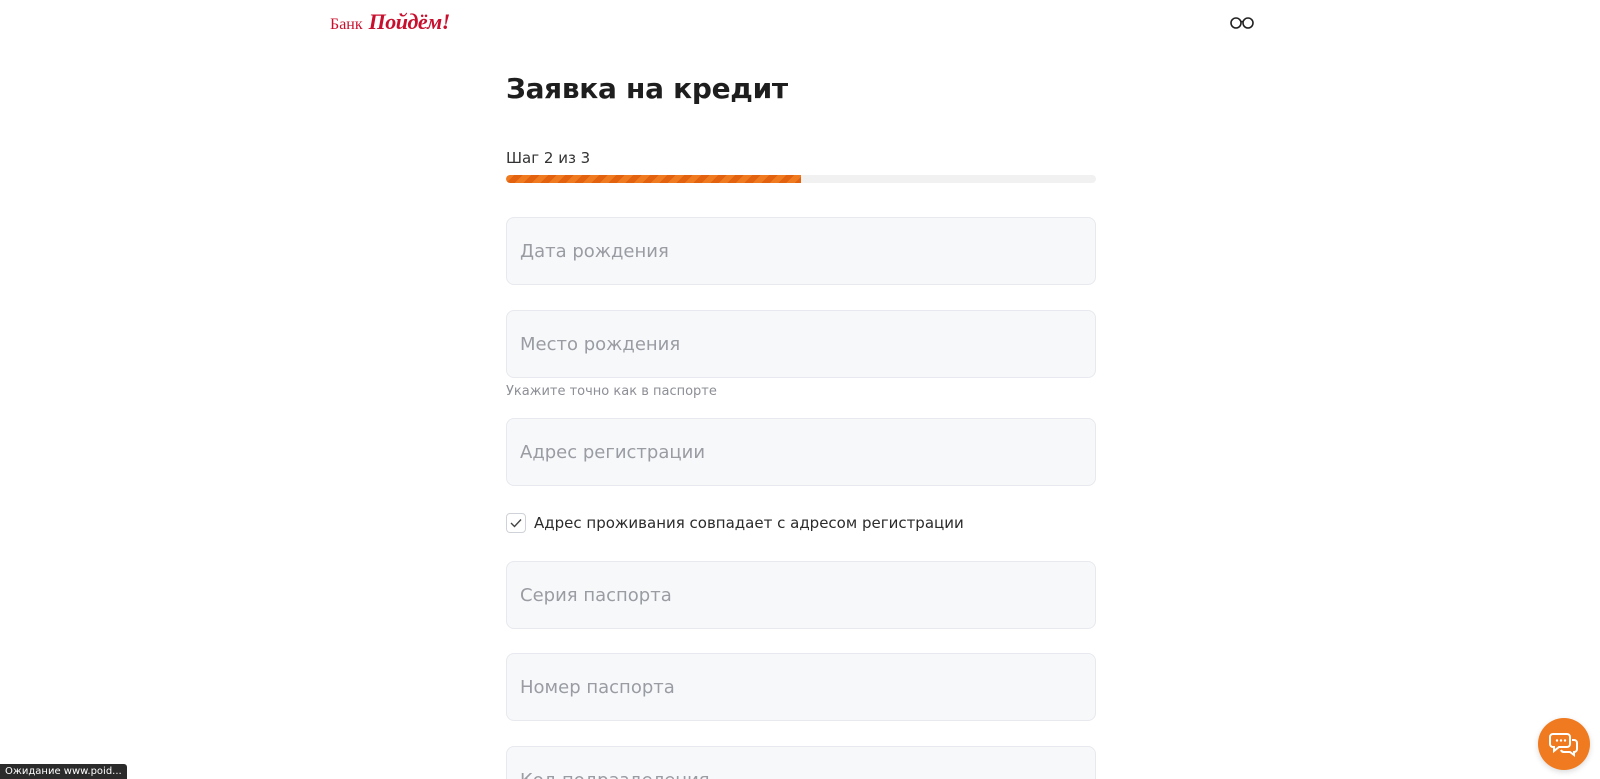 This screenshot has width=1600, height=779. I want to click on registration-address-field, so click(801, 452).